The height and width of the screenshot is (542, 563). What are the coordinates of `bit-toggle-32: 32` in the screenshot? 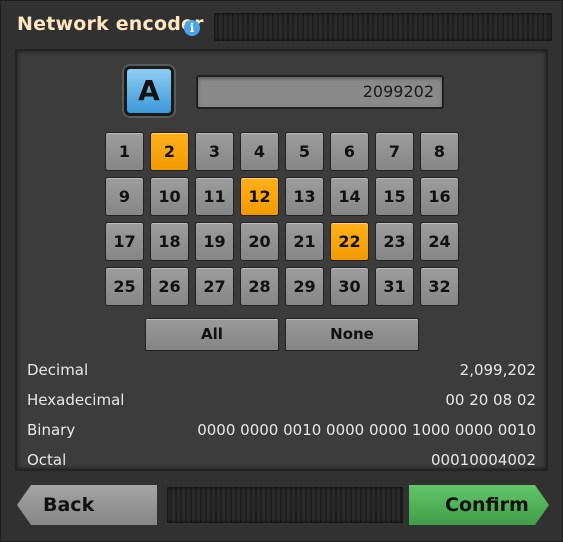 It's located at (439, 286).